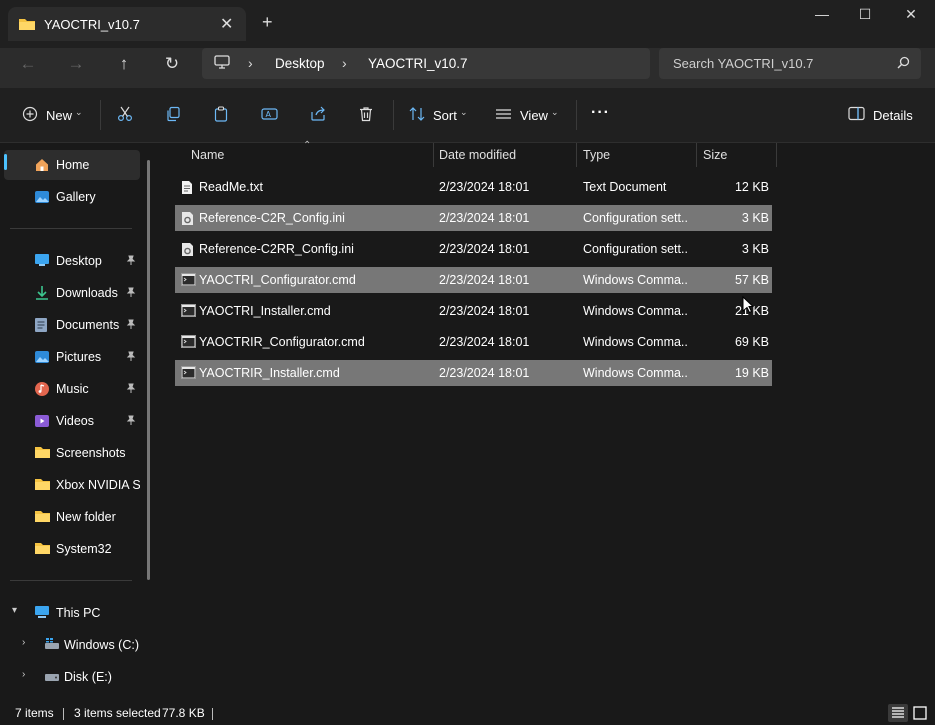 The height and width of the screenshot is (725, 935). Describe the element at coordinates (72, 677) in the screenshot. I see `nav-item-drive-e: › Disk (E:)` at that location.